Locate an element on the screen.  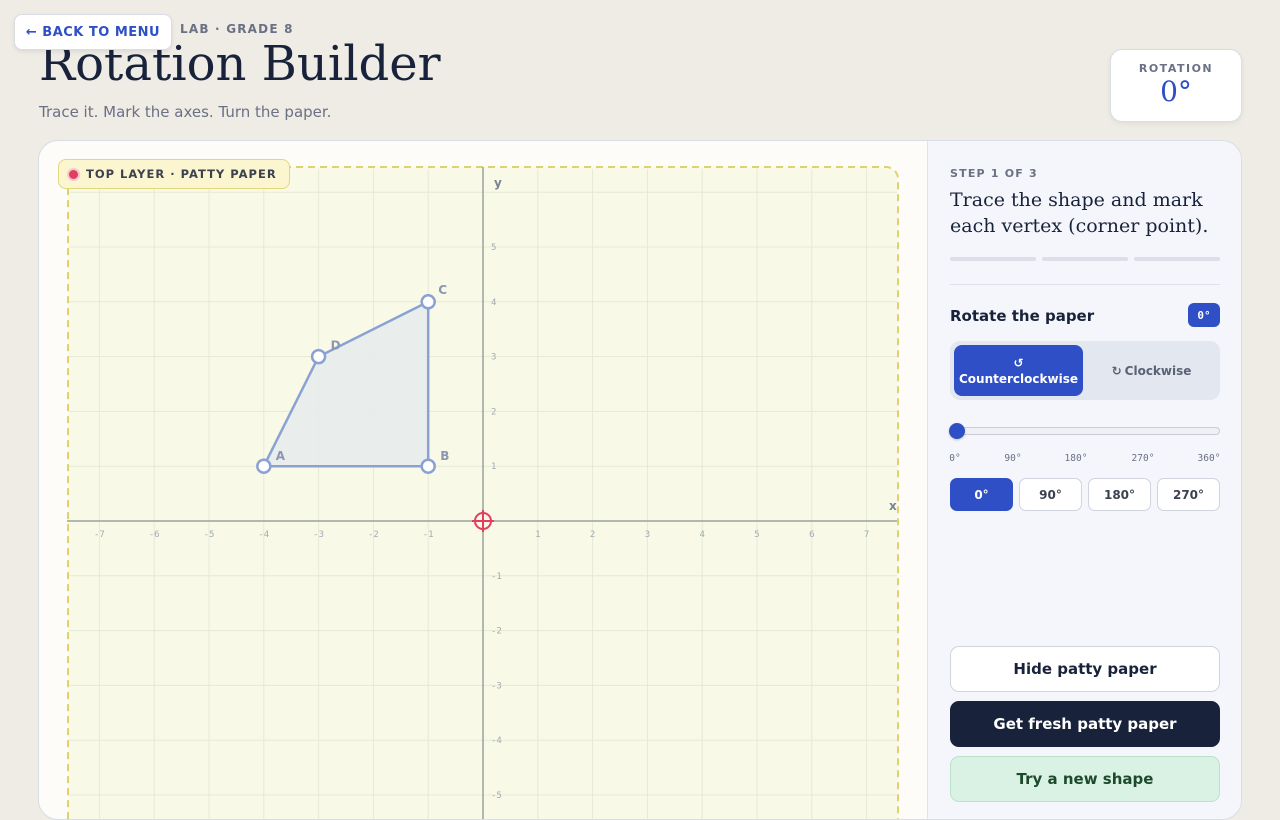
x-tick-label: -2 is located at coordinates (373, 535).